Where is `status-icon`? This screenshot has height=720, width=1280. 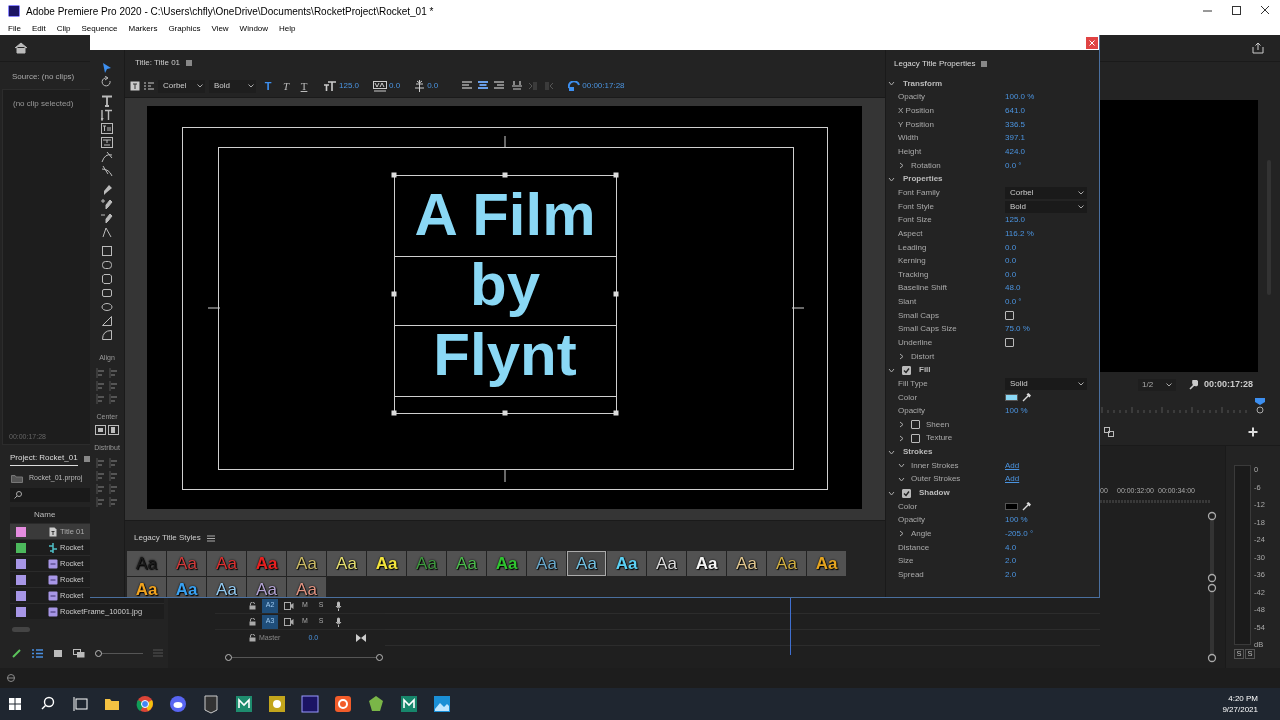
status-icon is located at coordinates (11, 678).